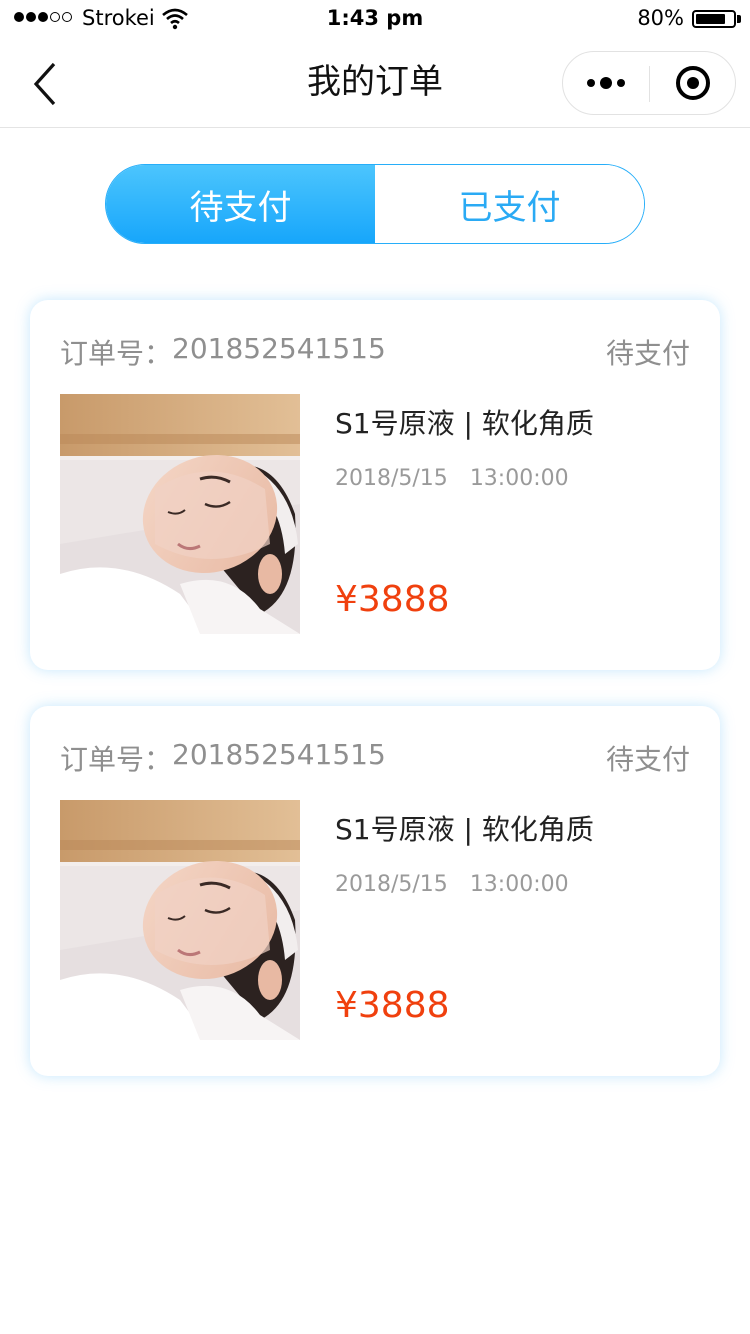 The width and height of the screenshot is (750, 1334). I want to click on order-status-tabs: 待支付 已支付, so click(375, 204).